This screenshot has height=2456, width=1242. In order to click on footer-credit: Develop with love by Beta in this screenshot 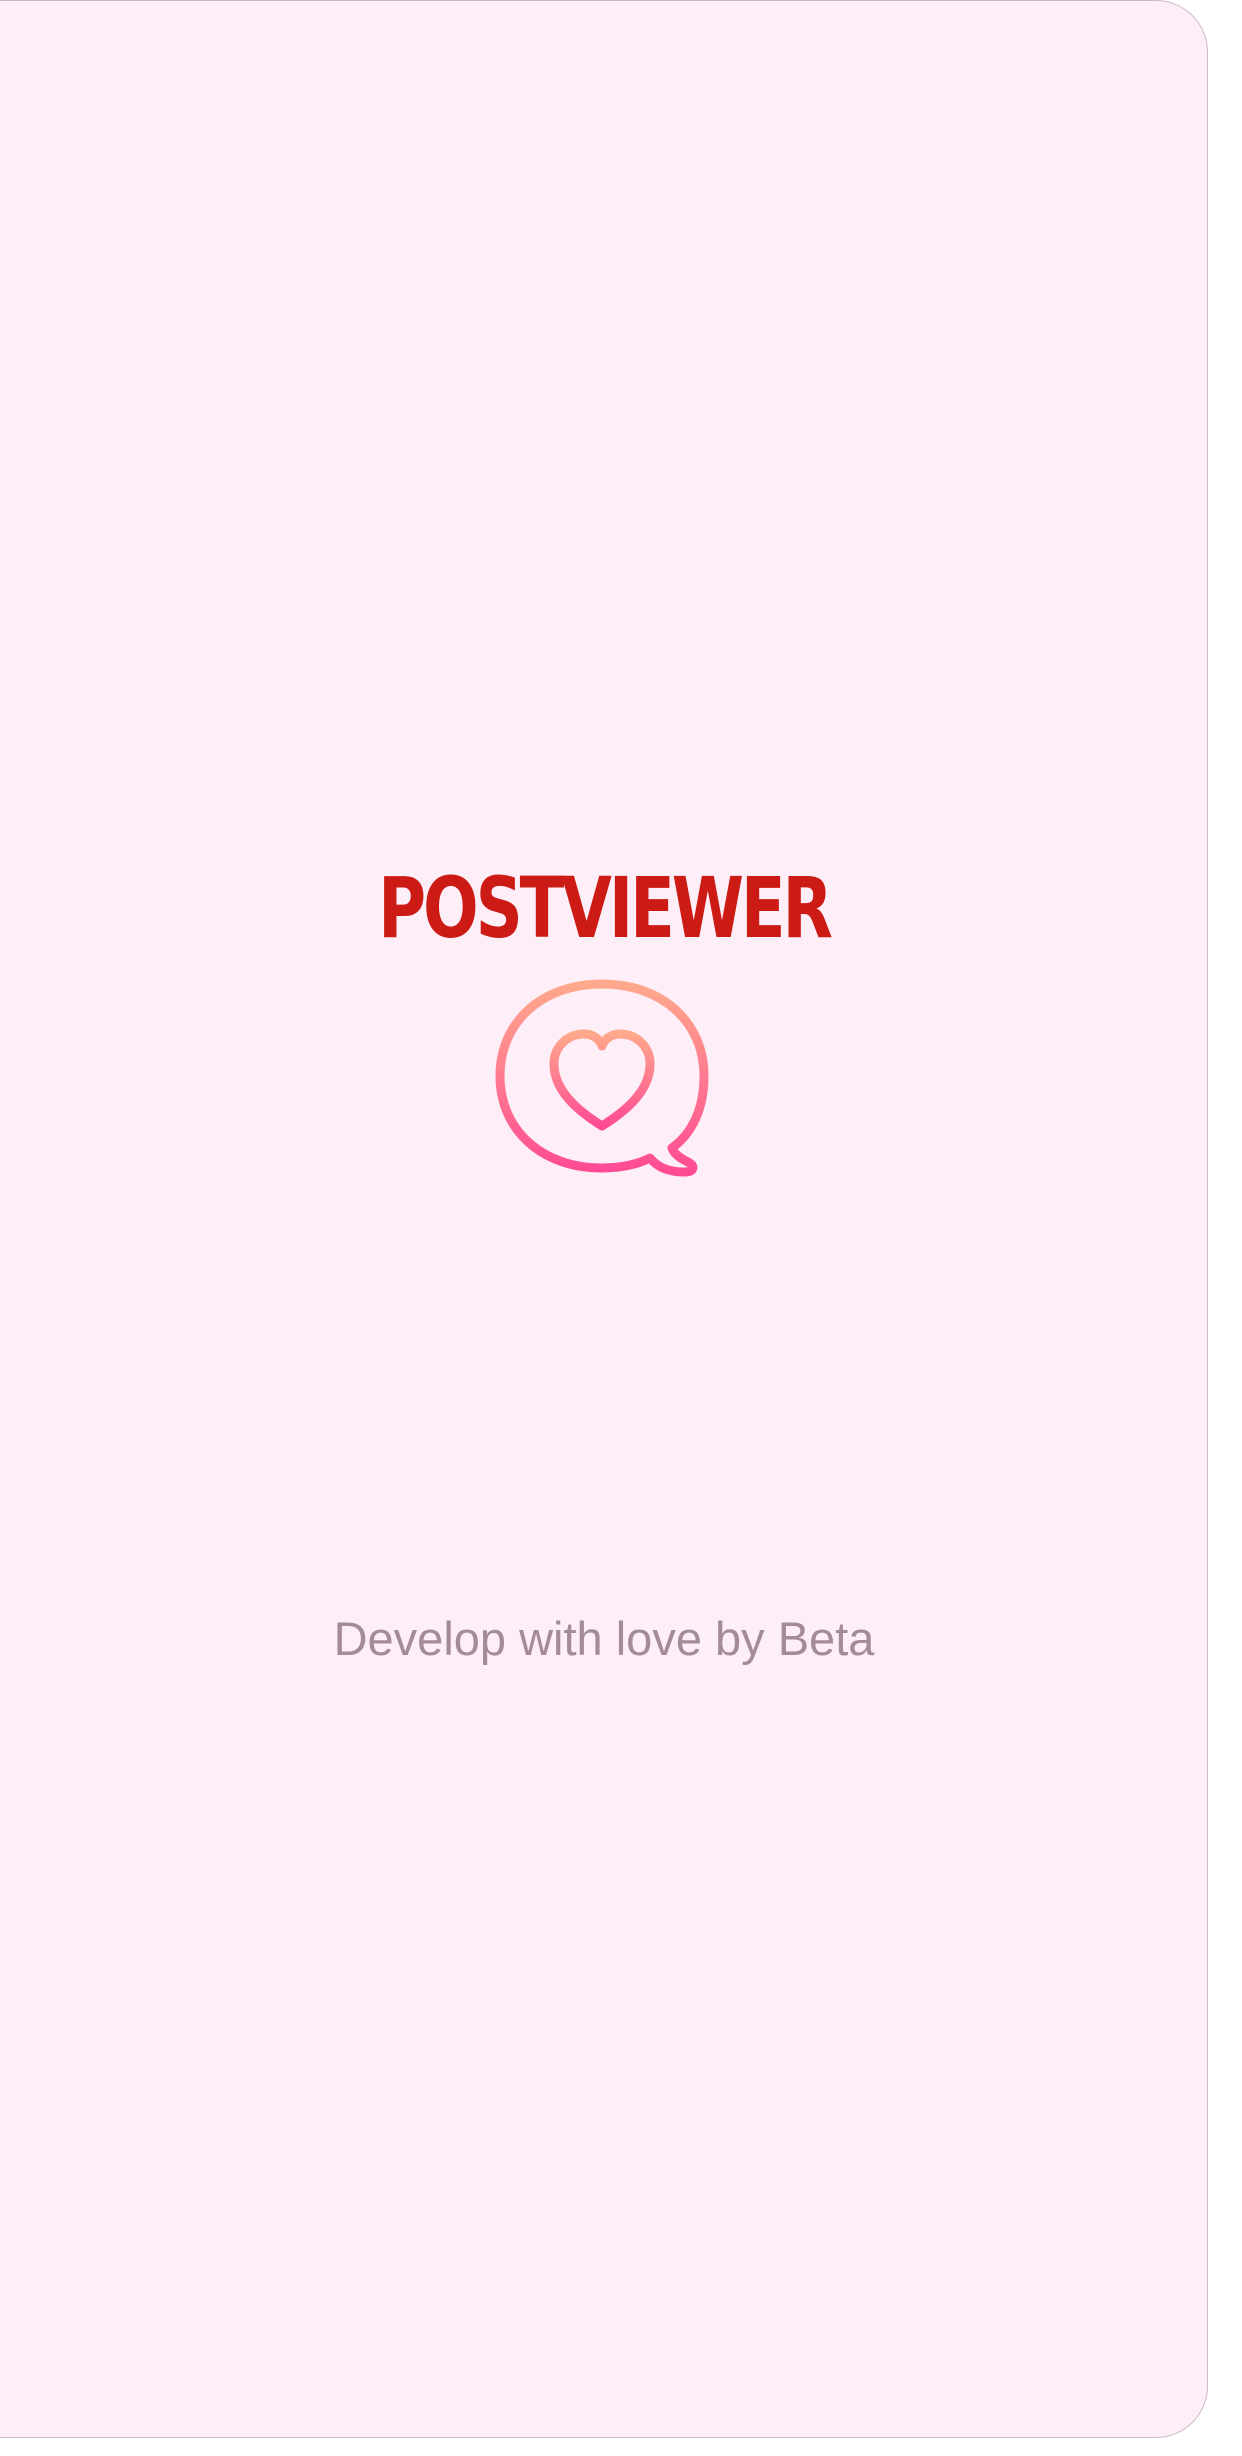, I will do `click(604, 1638)`.